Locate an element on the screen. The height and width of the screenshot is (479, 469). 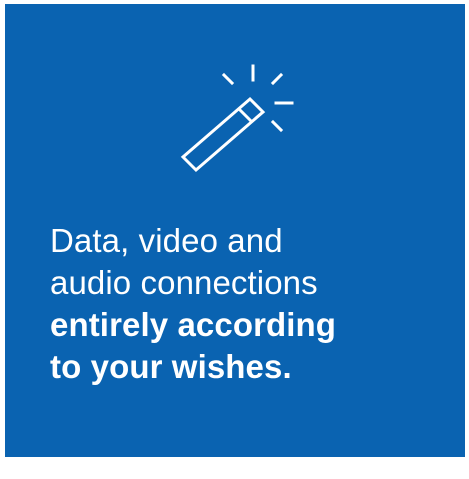
description-emphasis-line-2: to your wishes. is located at coordinates (171, 366).